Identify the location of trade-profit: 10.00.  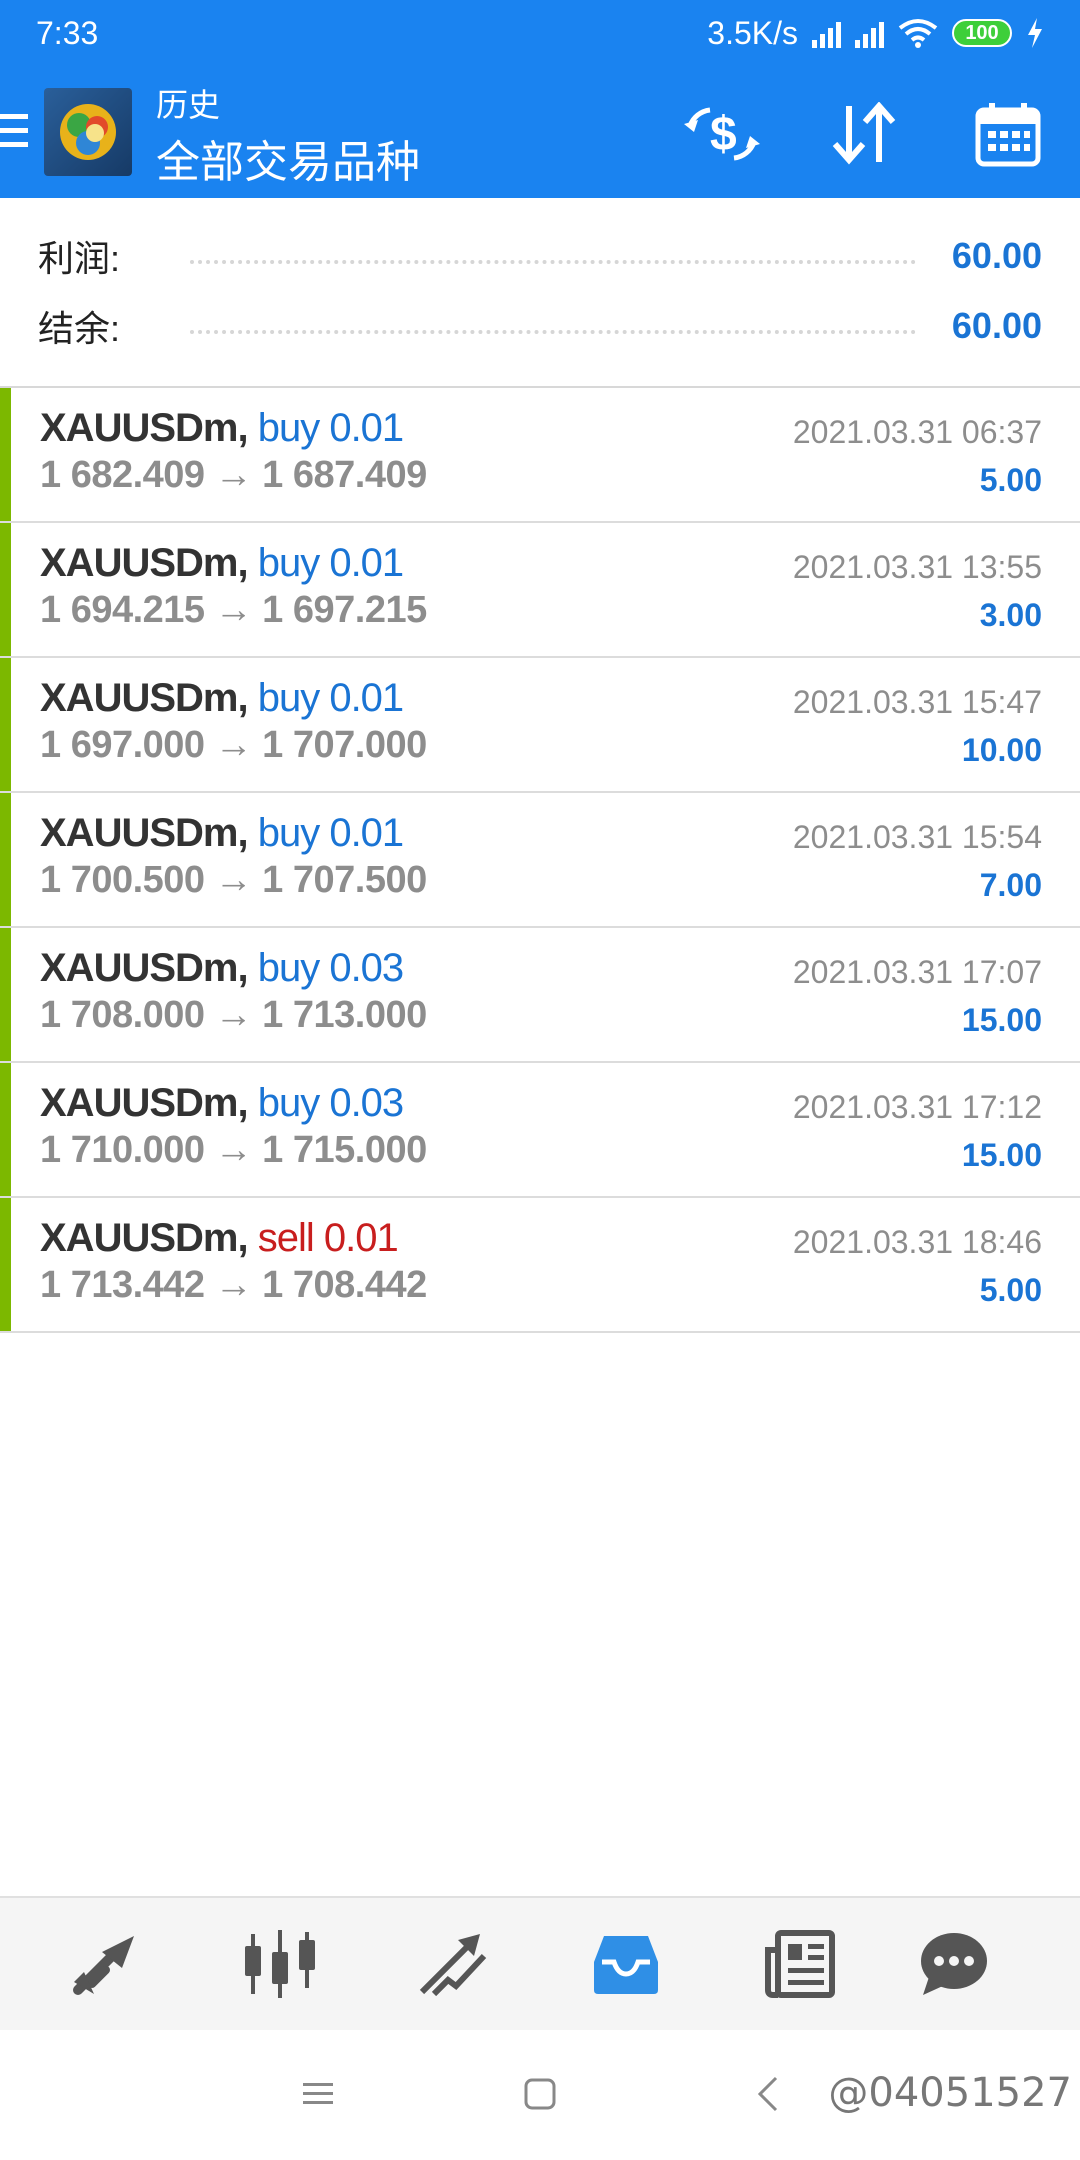
(1001, 750).